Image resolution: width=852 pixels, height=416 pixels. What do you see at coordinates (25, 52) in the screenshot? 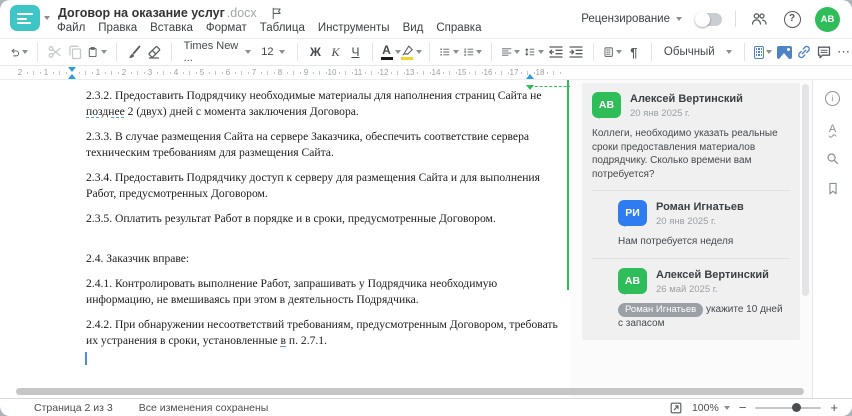
I see `undo-caret-icon` at bounding box center [25, 52].